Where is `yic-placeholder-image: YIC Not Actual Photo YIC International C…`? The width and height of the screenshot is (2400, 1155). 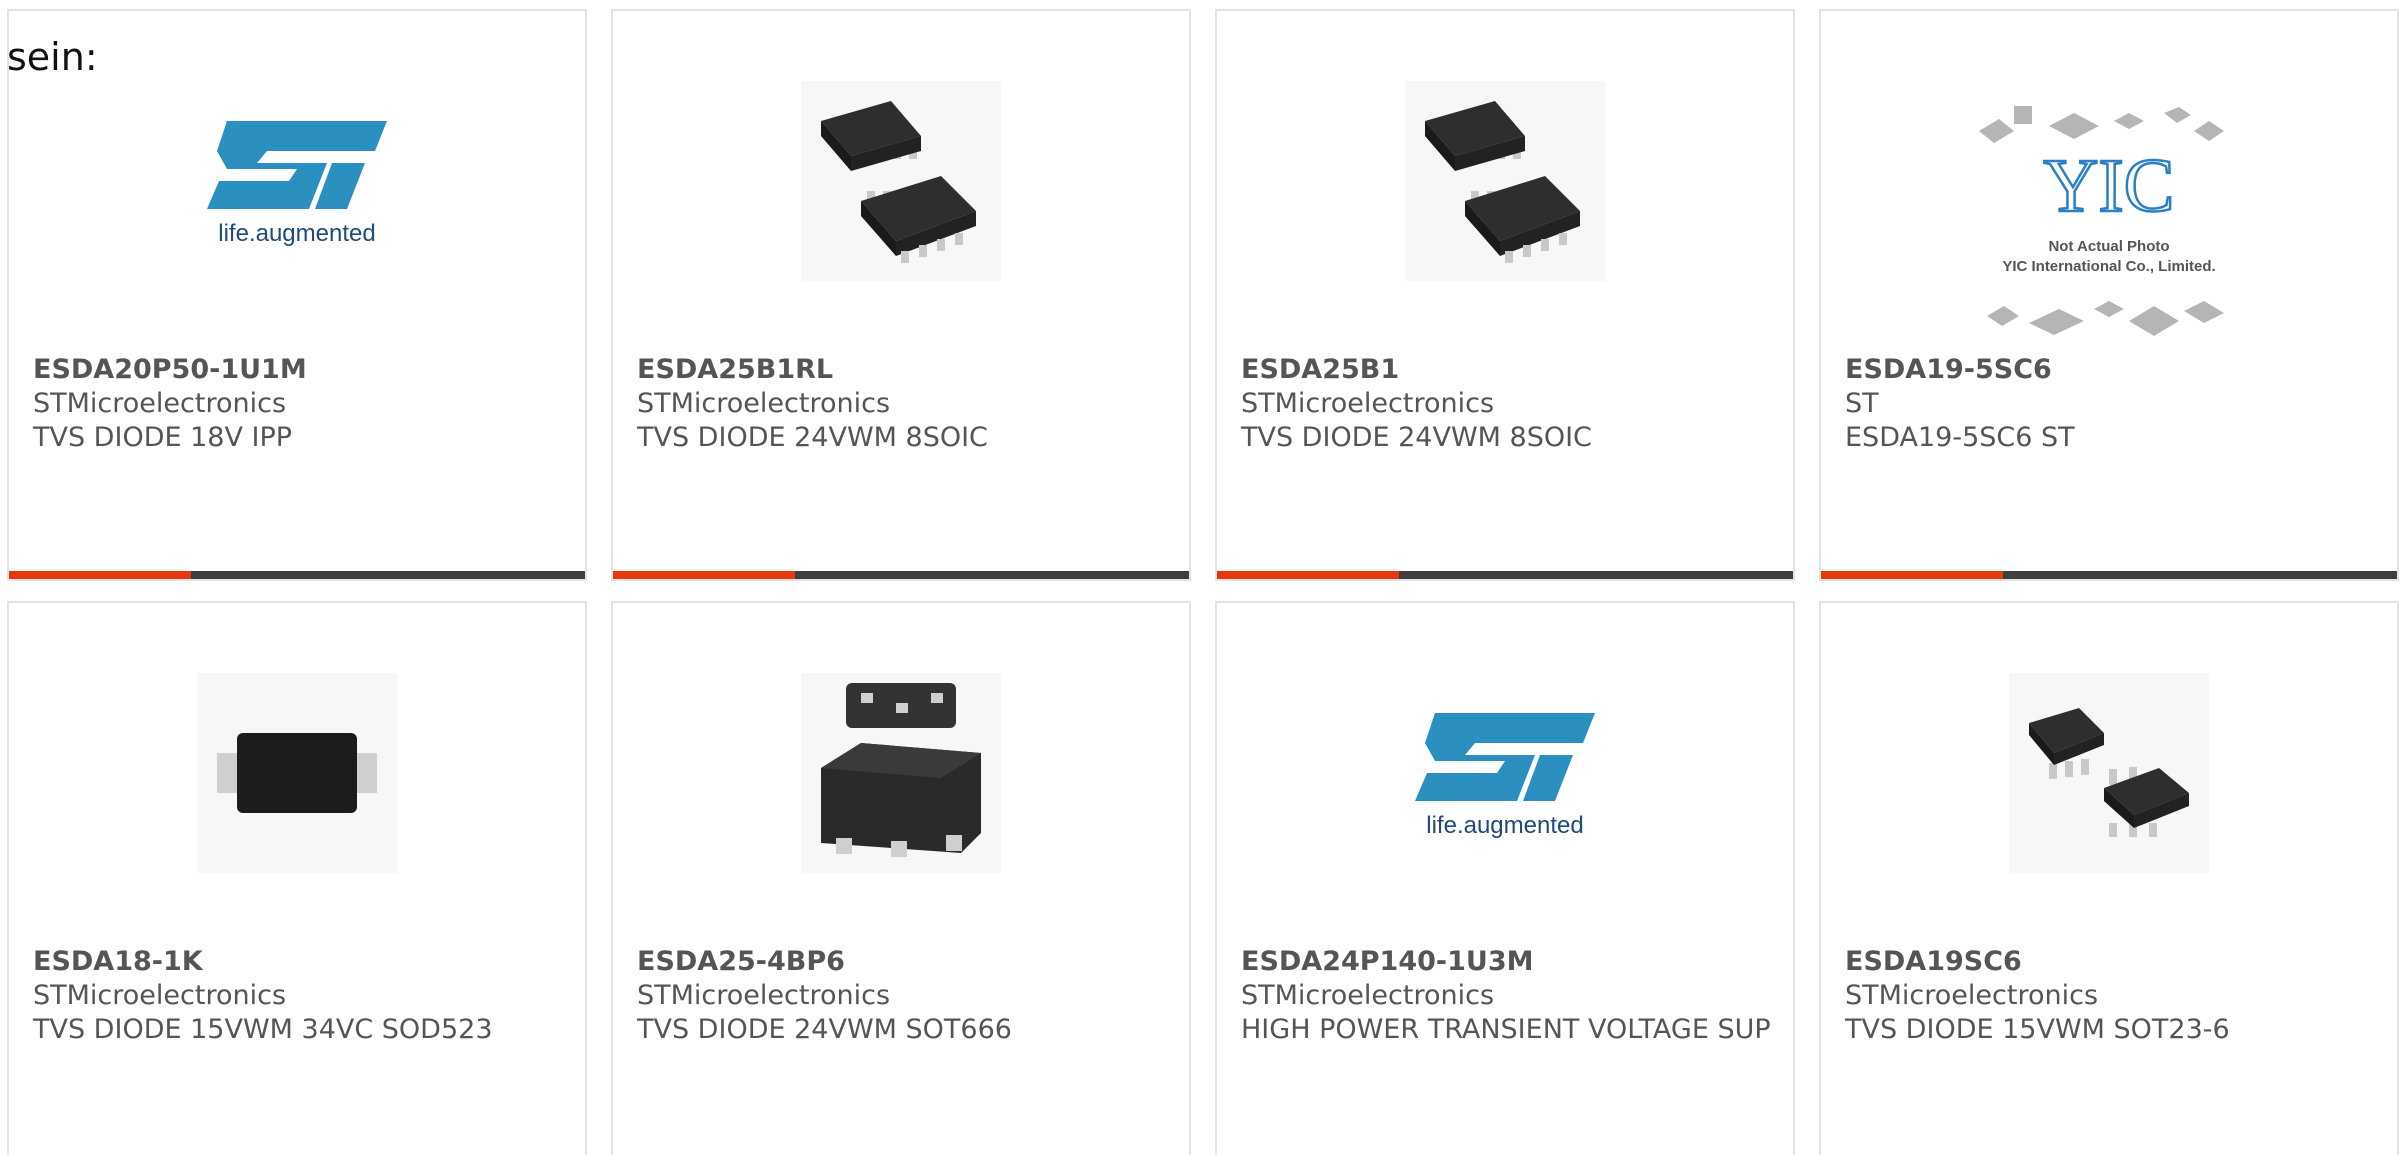
yic-placeholder-image: YIC Not Actual Photo YIC International C… is located at coordinates (2109, 221).